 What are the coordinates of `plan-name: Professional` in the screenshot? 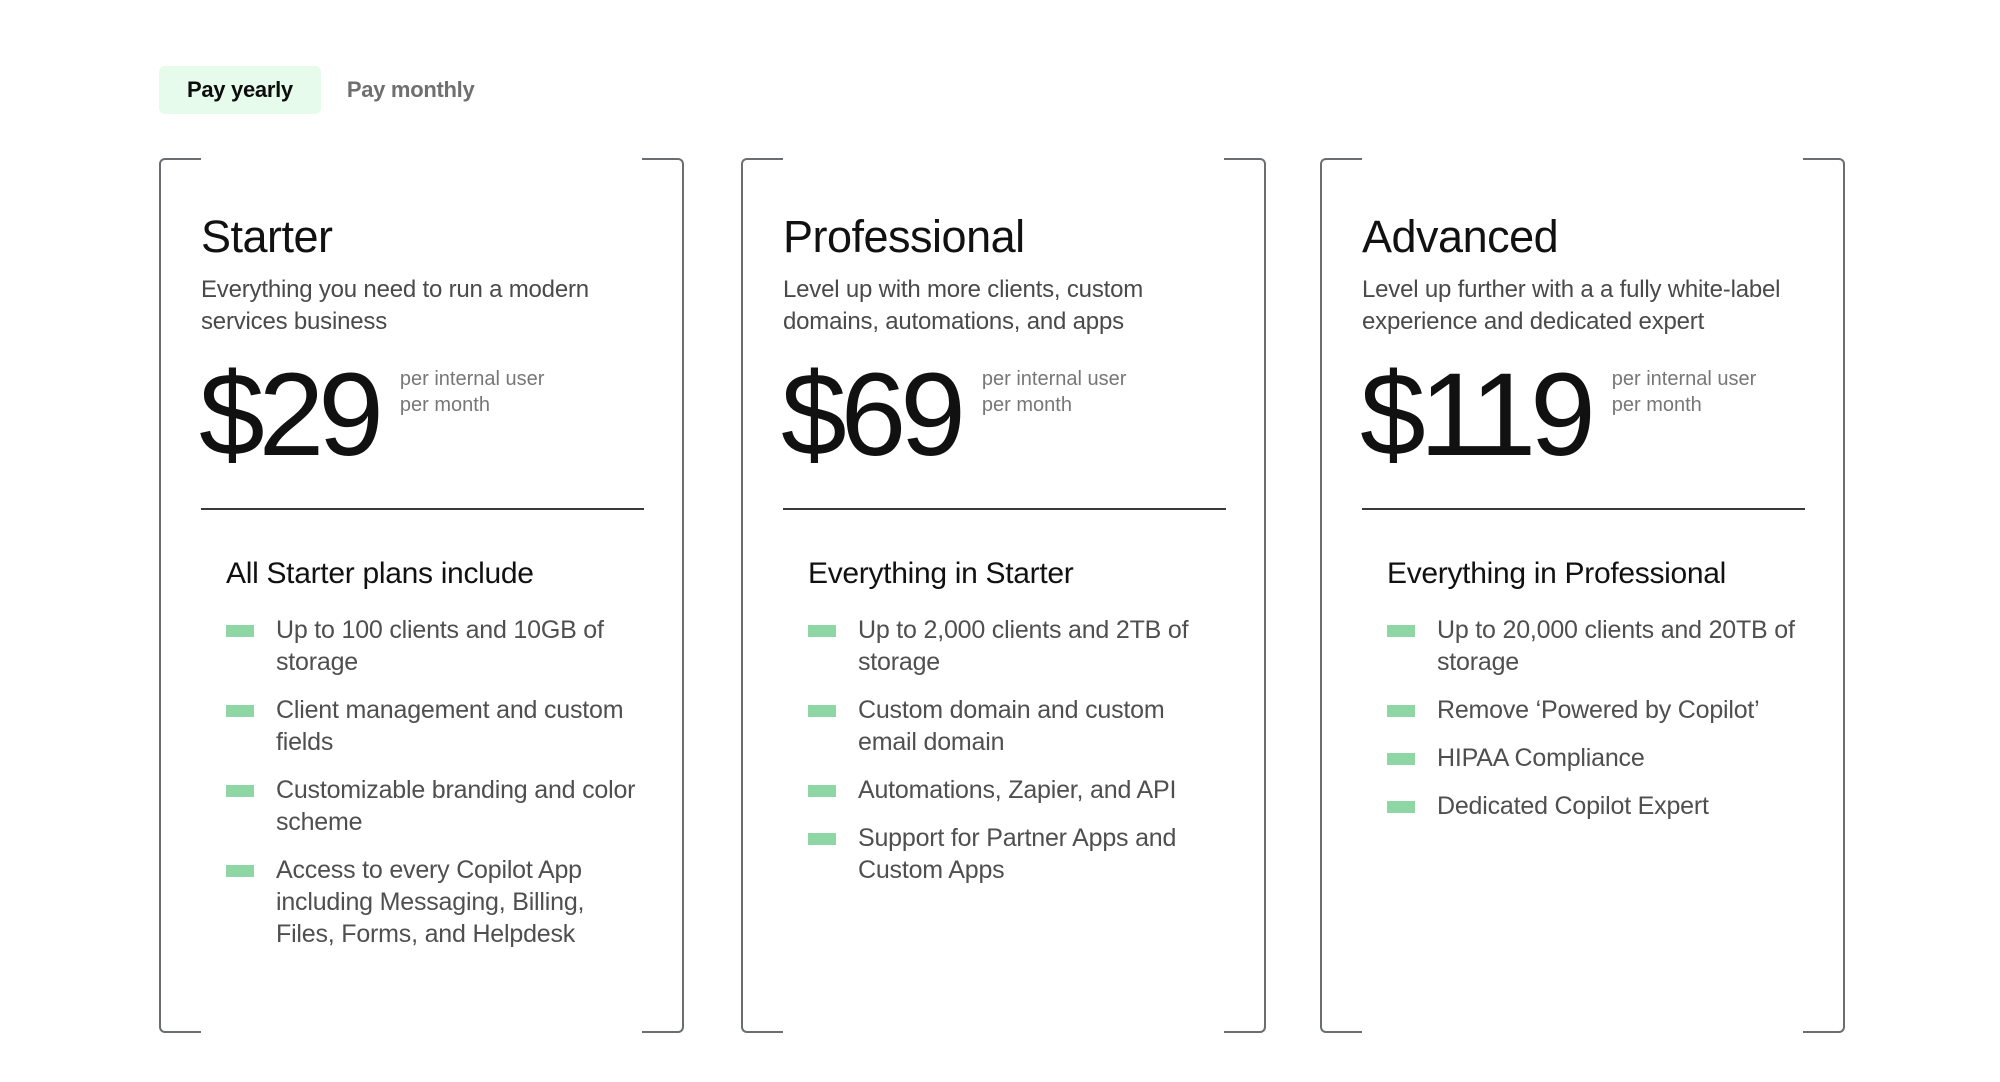 It's located at (904, 236).